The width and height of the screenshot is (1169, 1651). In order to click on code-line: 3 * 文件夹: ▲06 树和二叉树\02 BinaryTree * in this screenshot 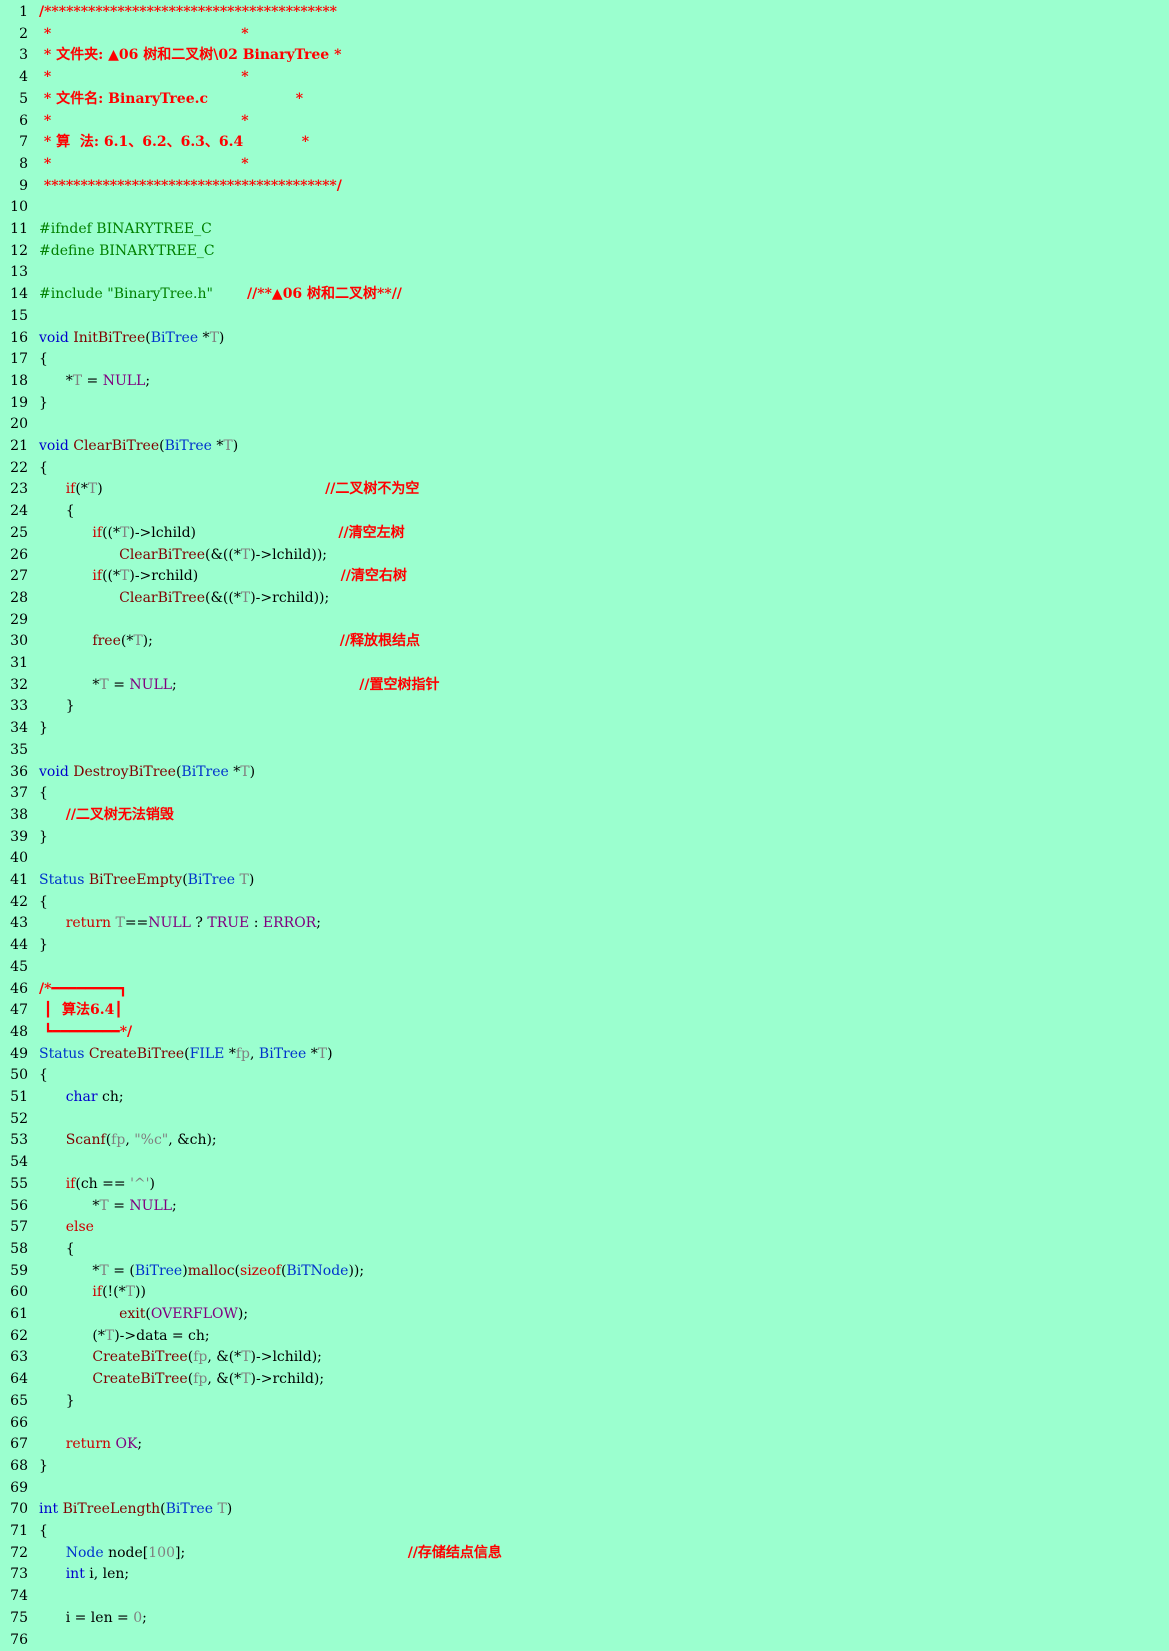, I will do `click(584, 56)`.